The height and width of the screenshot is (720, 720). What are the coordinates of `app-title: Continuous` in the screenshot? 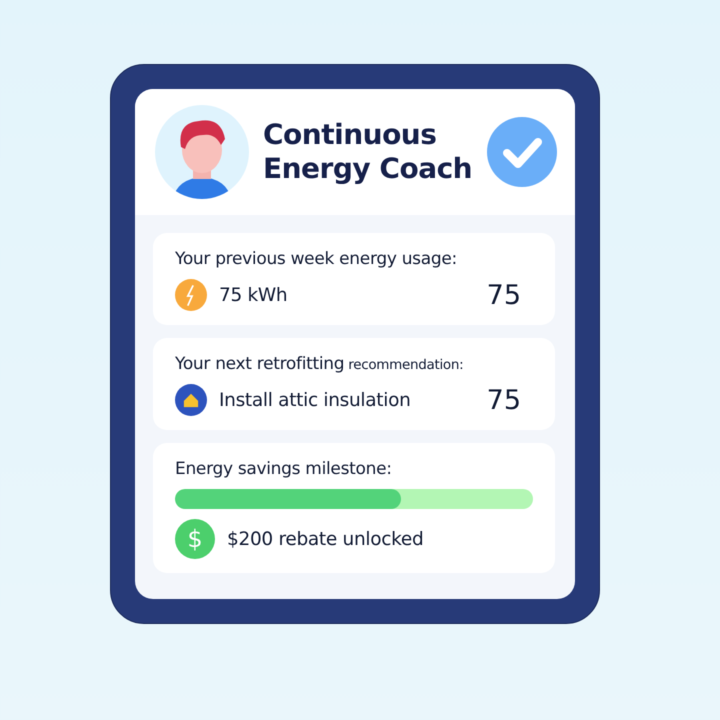 It's located at (350, 135).